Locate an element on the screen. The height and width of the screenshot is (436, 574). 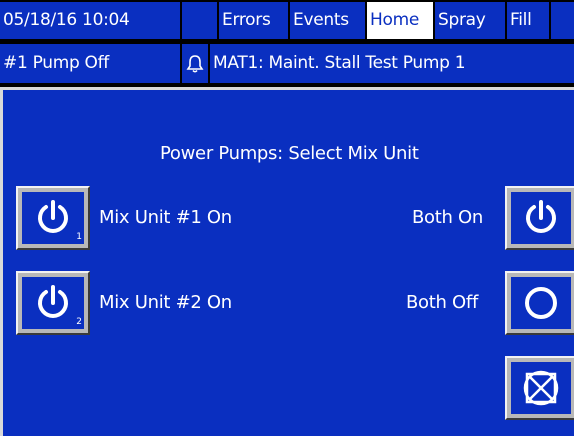
mix-unit-1-on-button: 1 is located at coordinates (53, 218).